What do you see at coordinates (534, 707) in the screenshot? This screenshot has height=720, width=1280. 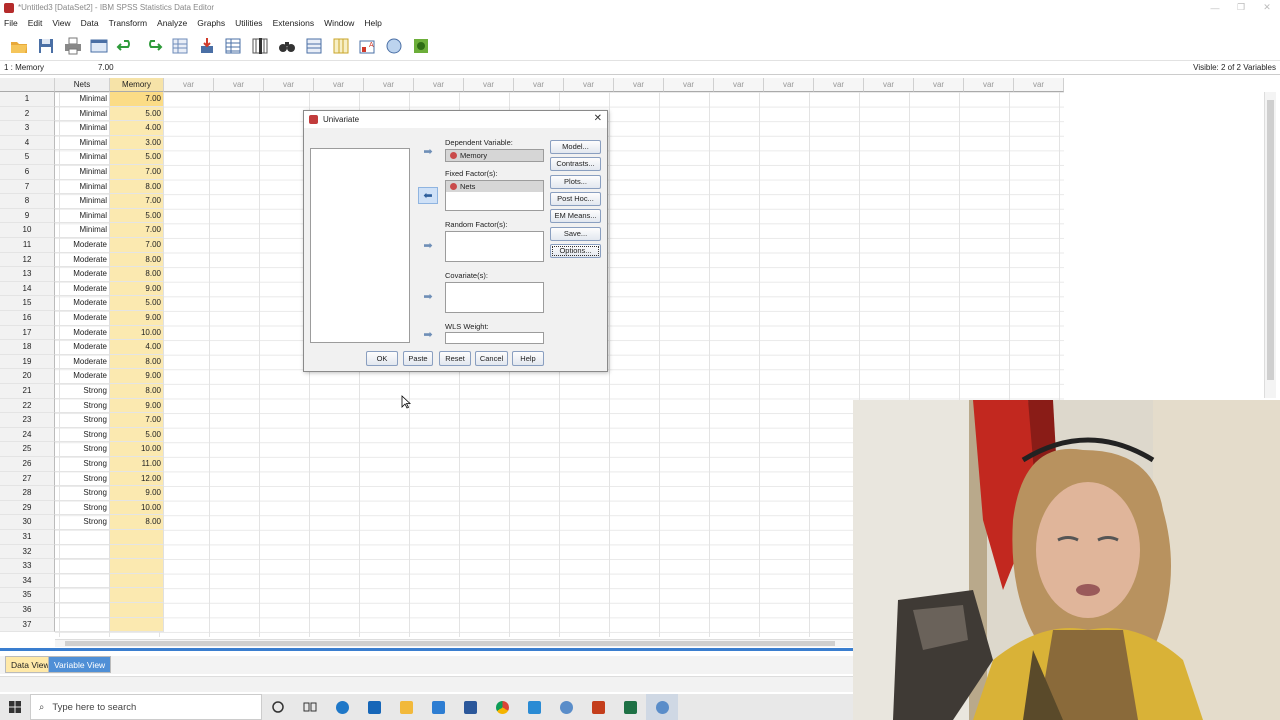 I see `app-icon` at bounding box center [534, 707].